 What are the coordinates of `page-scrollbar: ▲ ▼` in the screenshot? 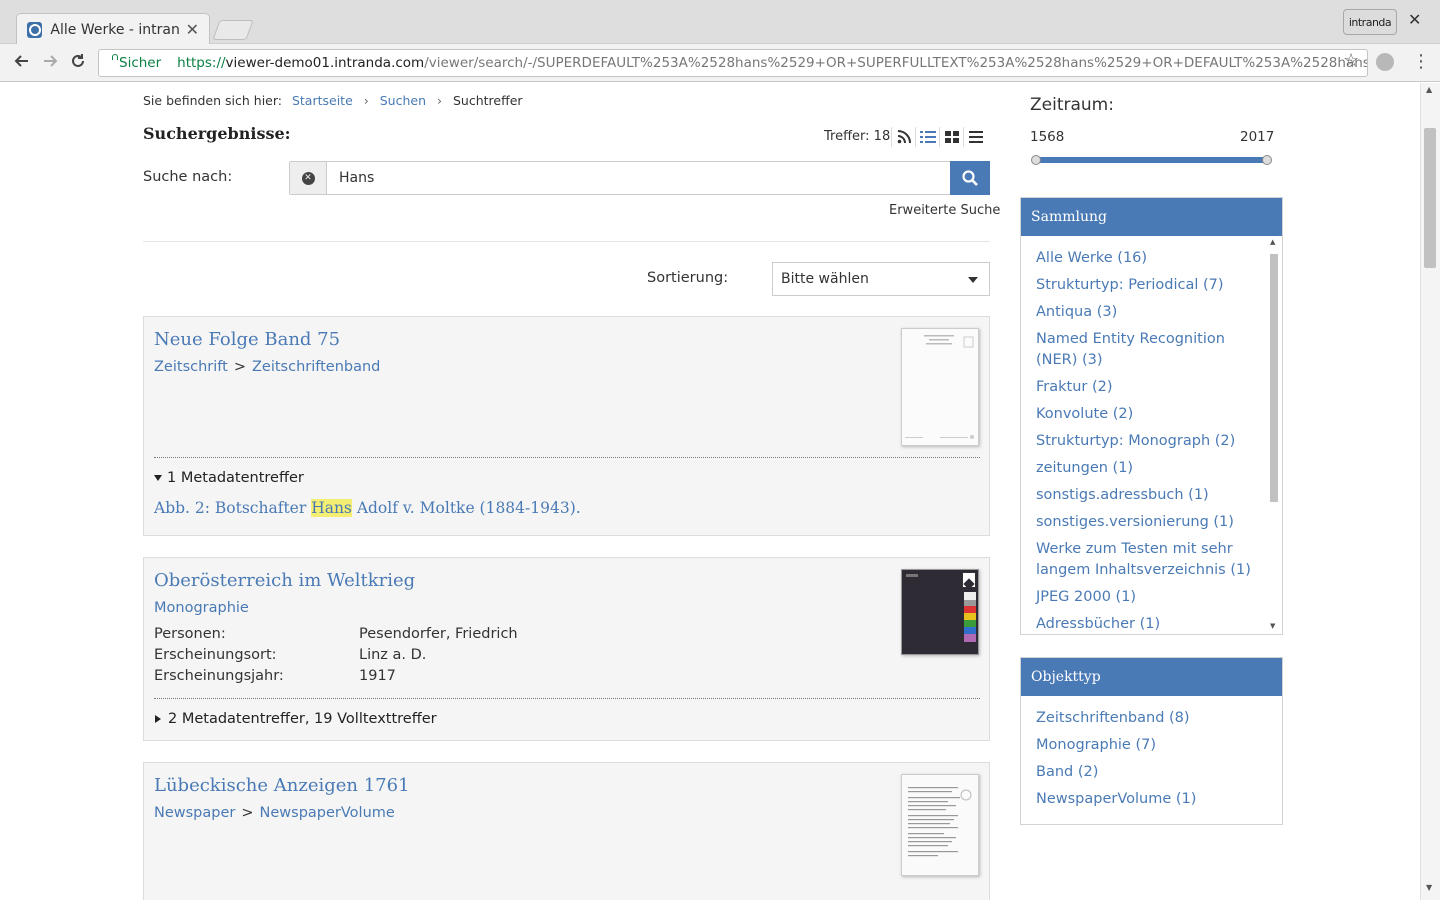 It's located at (1430, 491).